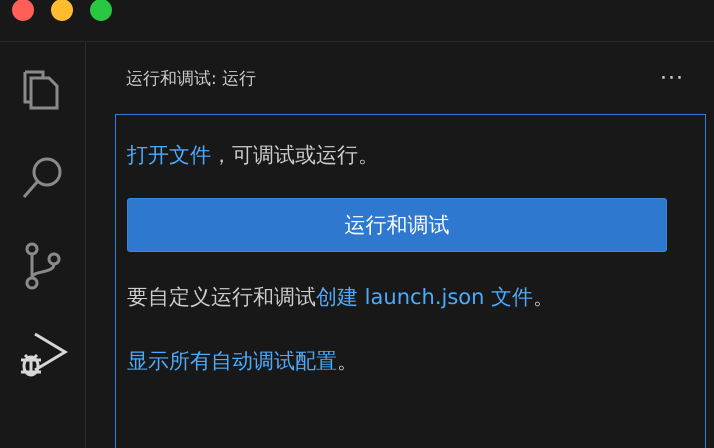 This screenshot has width=714, height=448. Describe the element at coordinates (672, 78) in the screenshot. I see `more-actions-button: ···` at that location.